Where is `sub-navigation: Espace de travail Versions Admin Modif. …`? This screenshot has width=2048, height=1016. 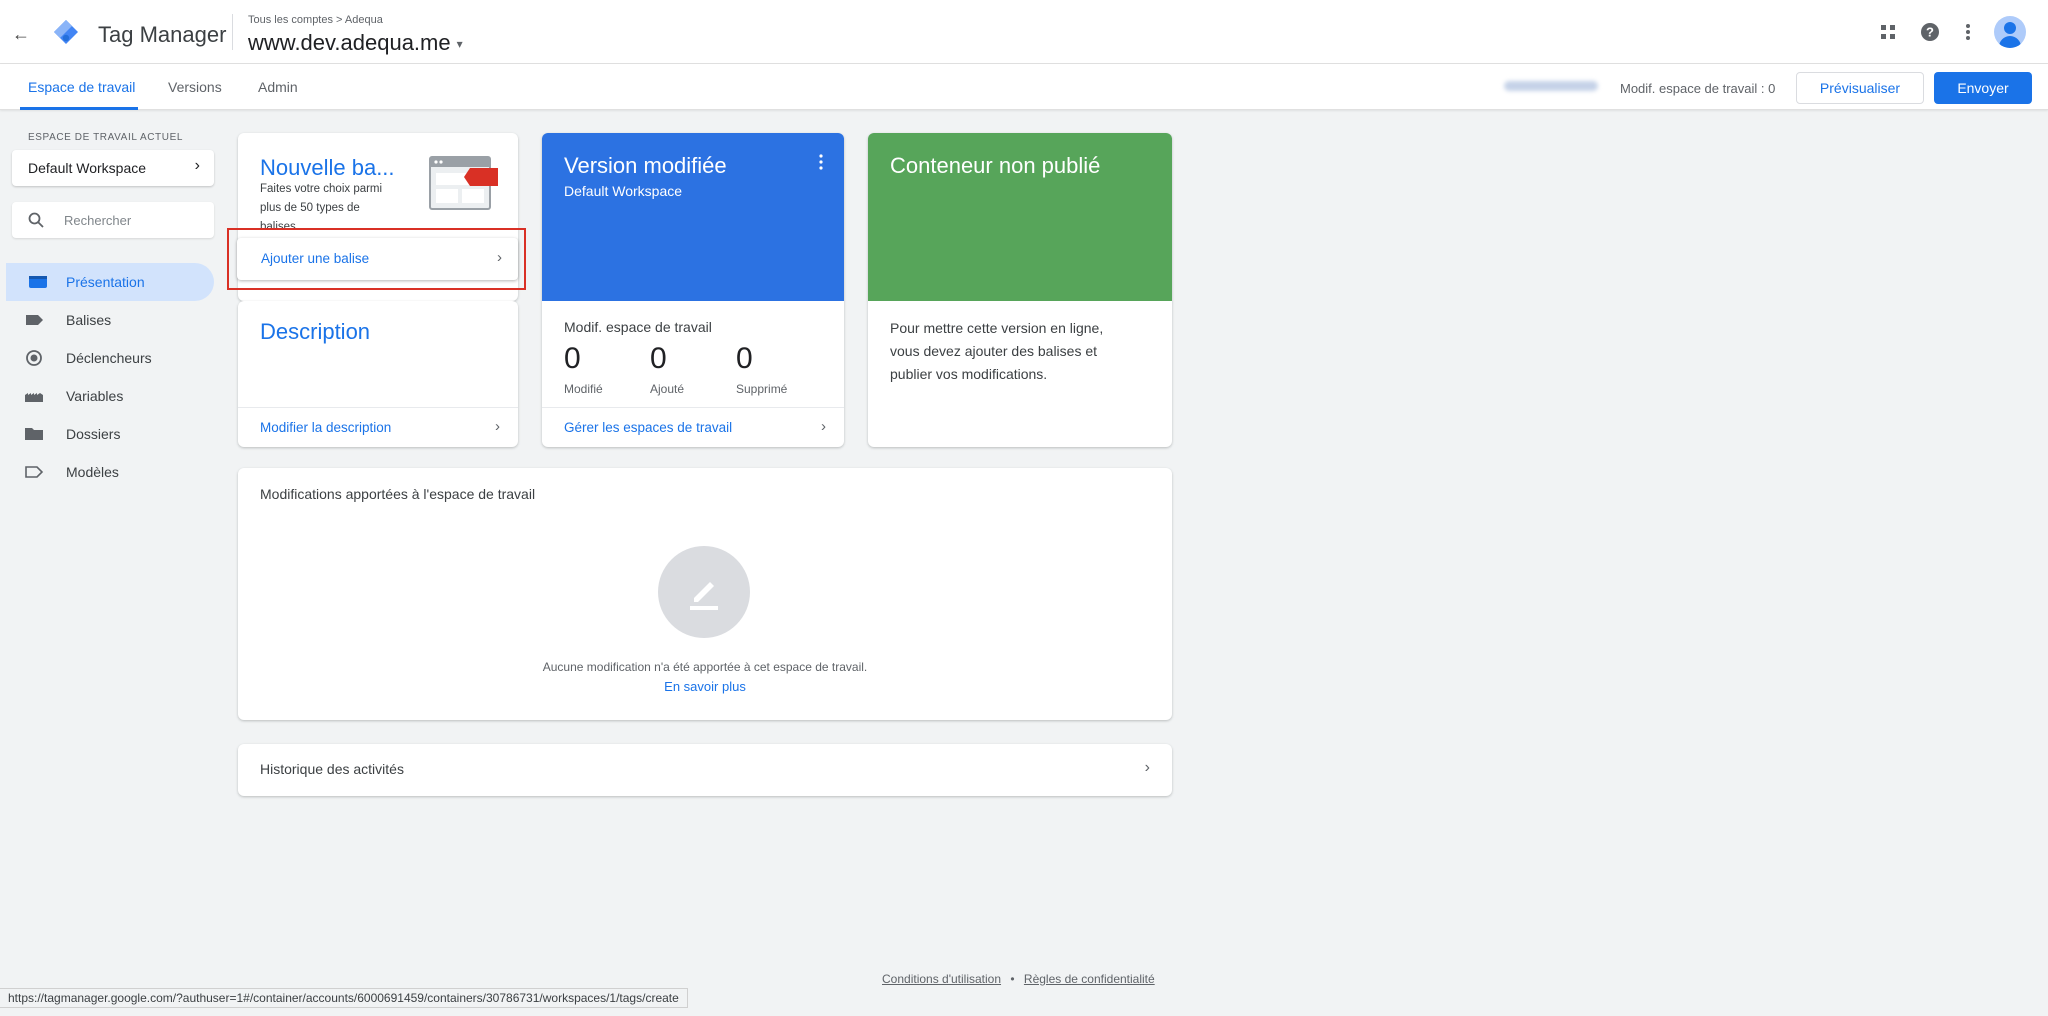
sub-navigation: Espace de travail Versions Admin Modif. … is located at coordinates (1024, 87).